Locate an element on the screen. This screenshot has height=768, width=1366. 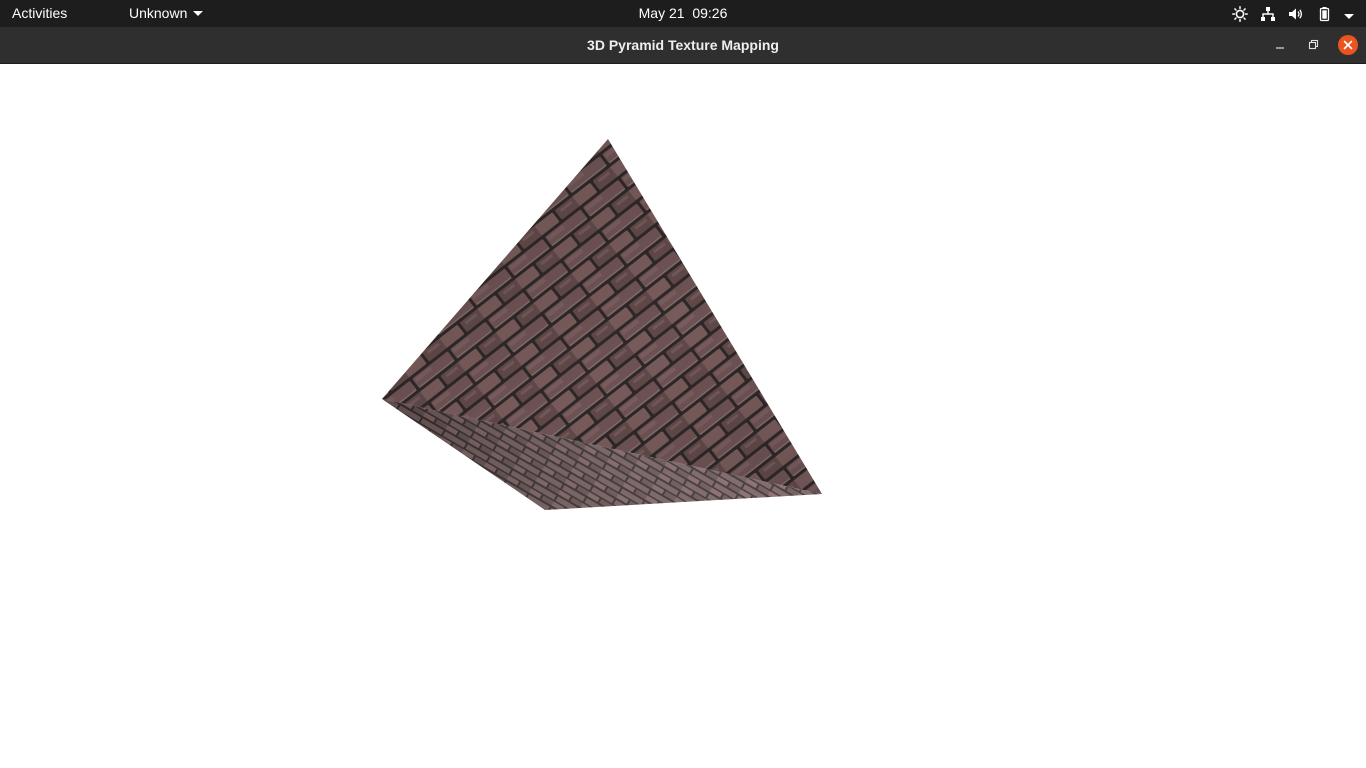
restore-button is located at coordinates (1314, 45).